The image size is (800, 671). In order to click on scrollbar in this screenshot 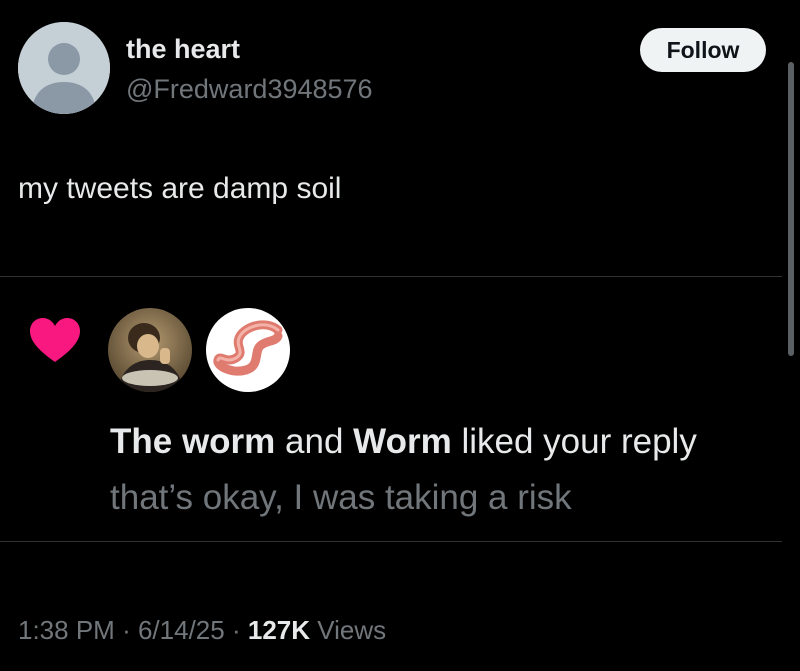, I will do `click(791, 209)`.